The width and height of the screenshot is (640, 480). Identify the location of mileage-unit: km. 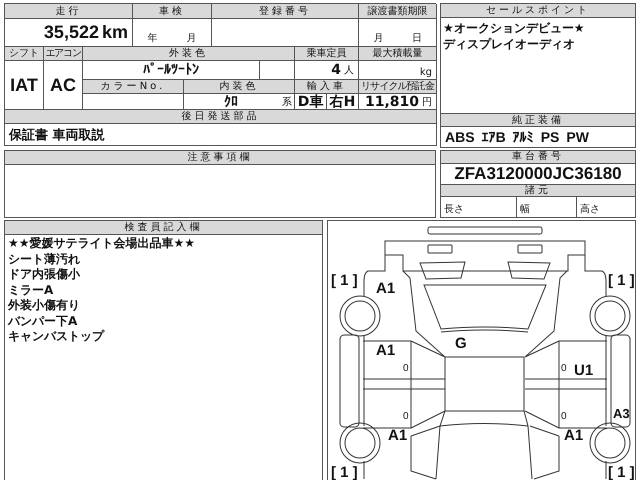
(115, 32).